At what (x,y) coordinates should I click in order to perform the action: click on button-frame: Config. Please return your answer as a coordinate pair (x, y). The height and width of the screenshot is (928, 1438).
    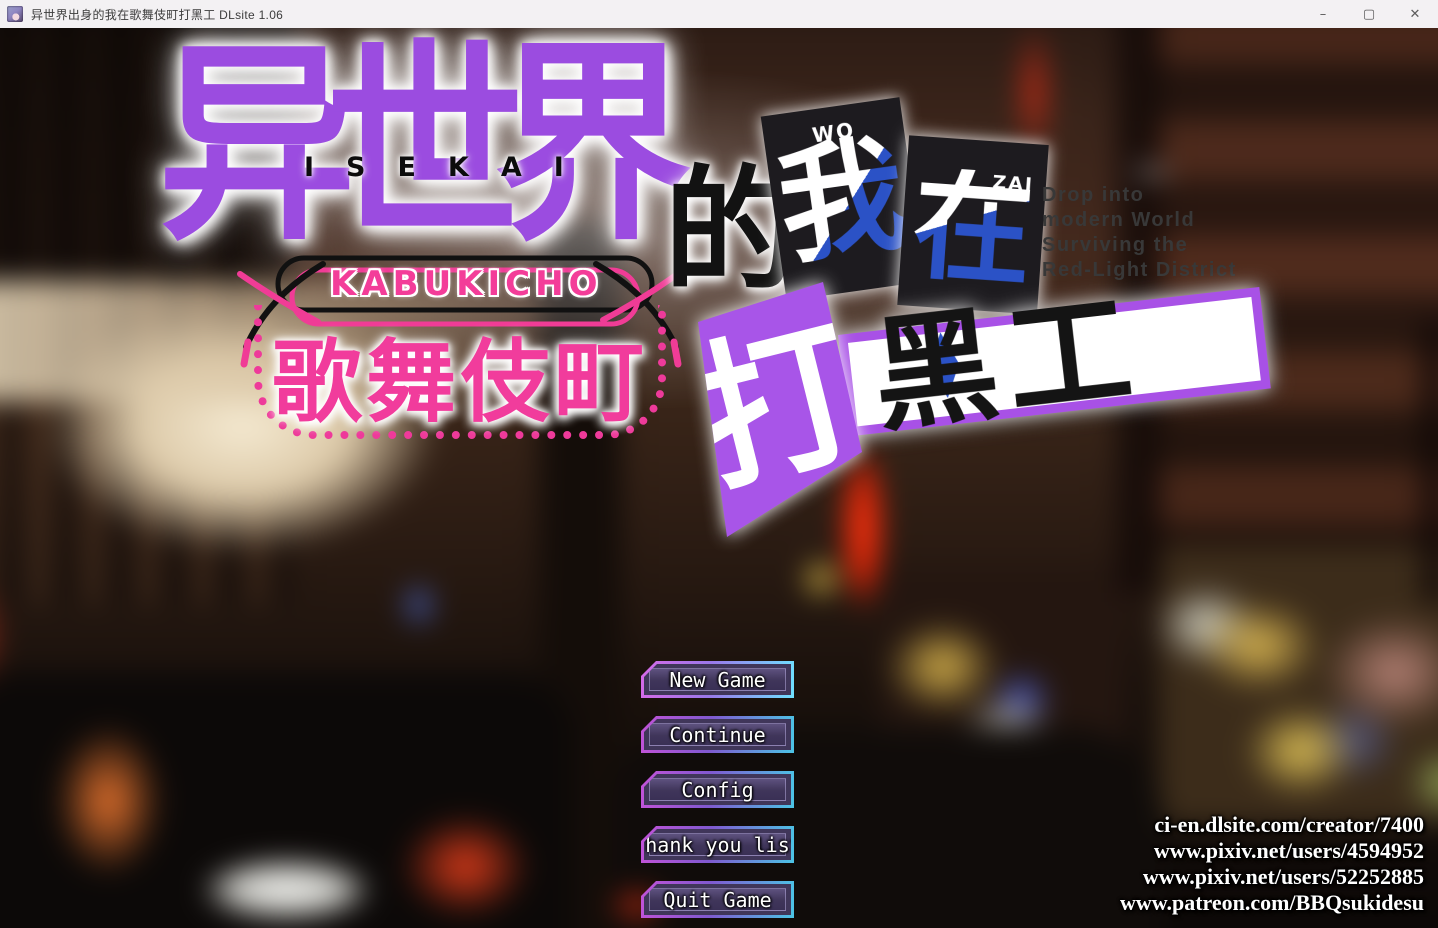
    Looking at the image, I should click on (717, 789).